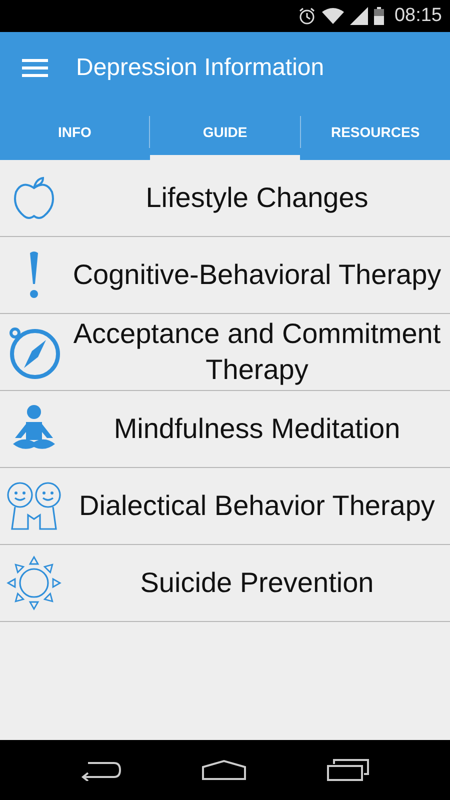 This screenshot has height=800, width=450. Describe the element at coordinates (35, 68) in the screenshot. I see `menu-icon` at that location.